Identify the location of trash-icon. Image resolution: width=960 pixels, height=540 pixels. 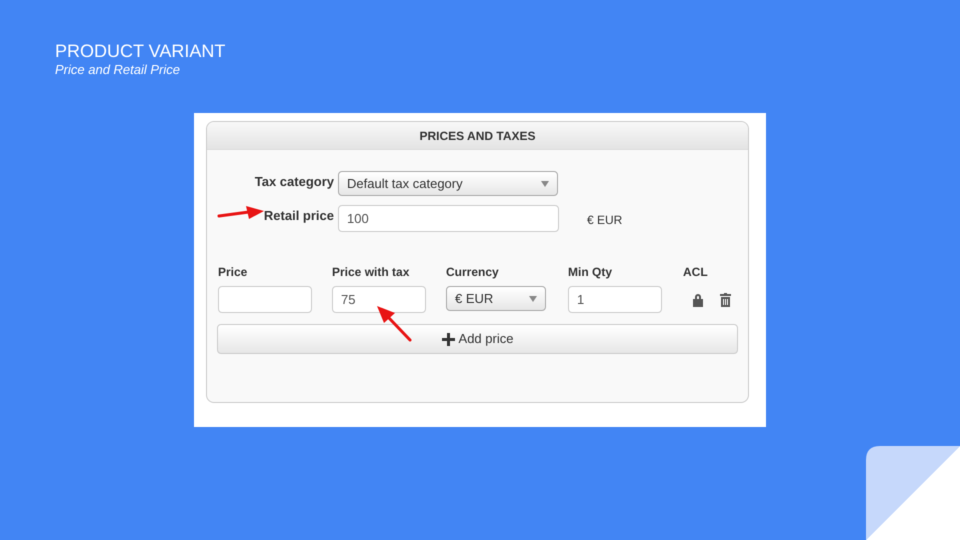
(725, 299).